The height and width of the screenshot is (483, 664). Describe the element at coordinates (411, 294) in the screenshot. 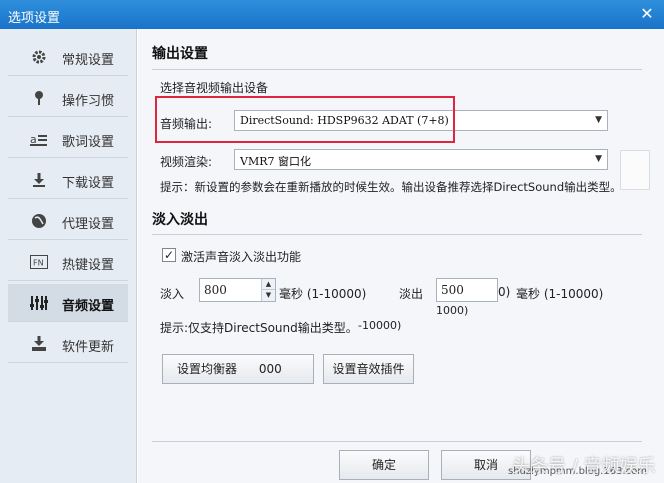

I see `fadeout-label: 淡出` at that location.